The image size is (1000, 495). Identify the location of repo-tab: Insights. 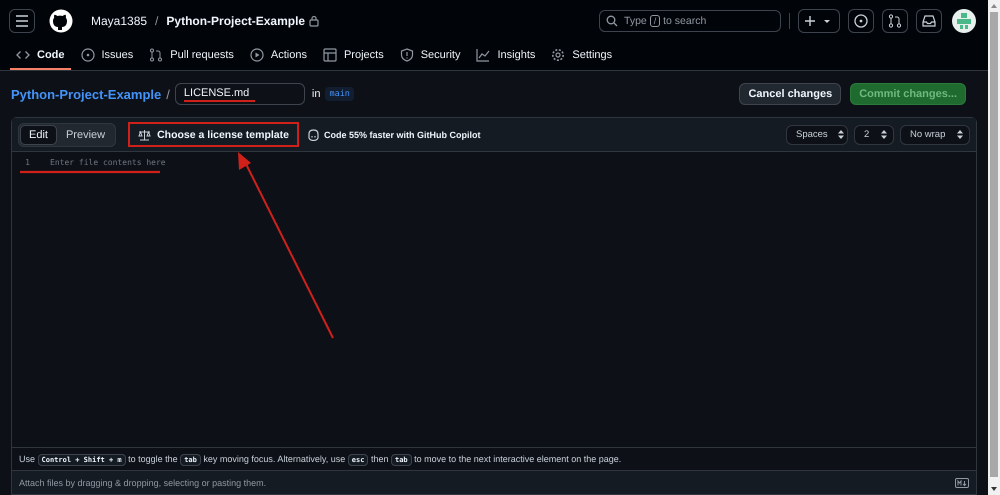
(506, 56).